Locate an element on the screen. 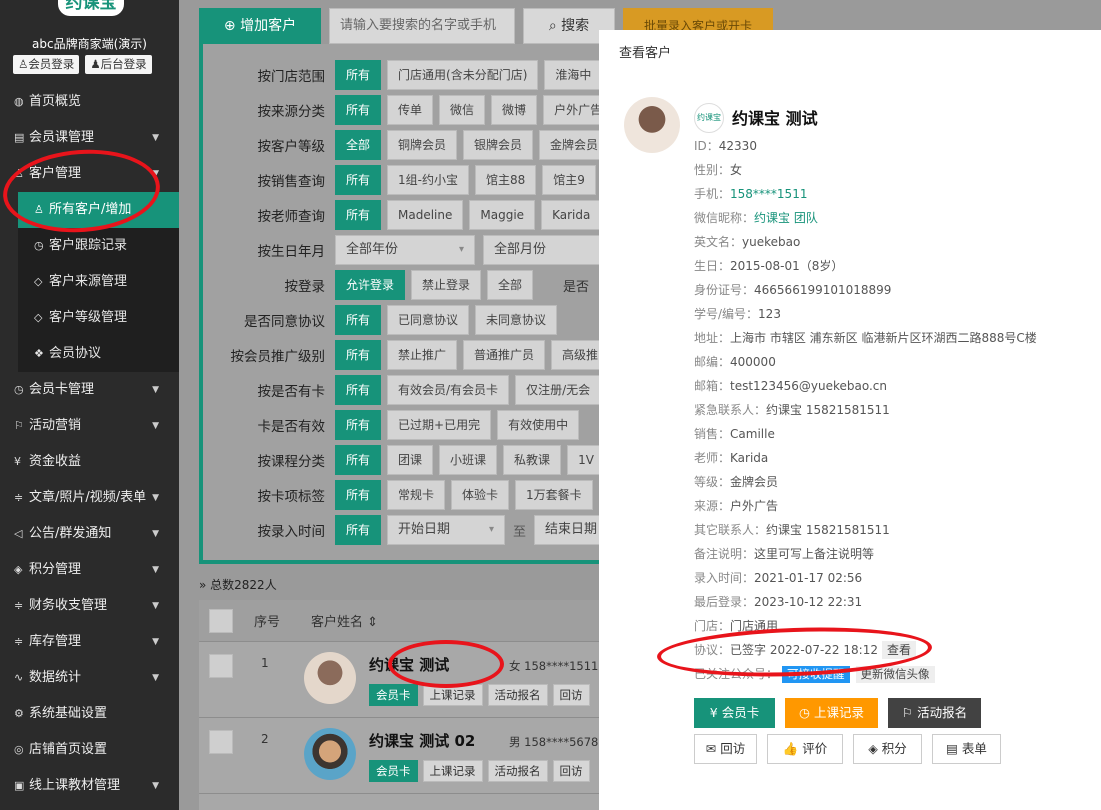 The height and width of the screenshot is (810, 1101). select-all-checkbox is located at coordinates (221, 620).